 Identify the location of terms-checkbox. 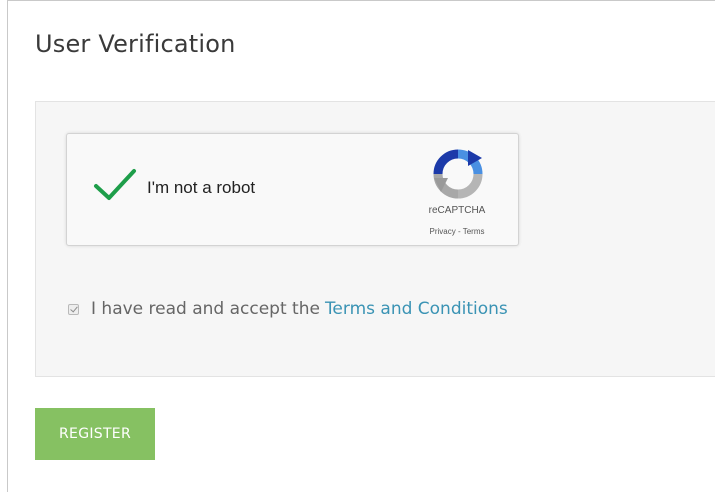
(73, 309).